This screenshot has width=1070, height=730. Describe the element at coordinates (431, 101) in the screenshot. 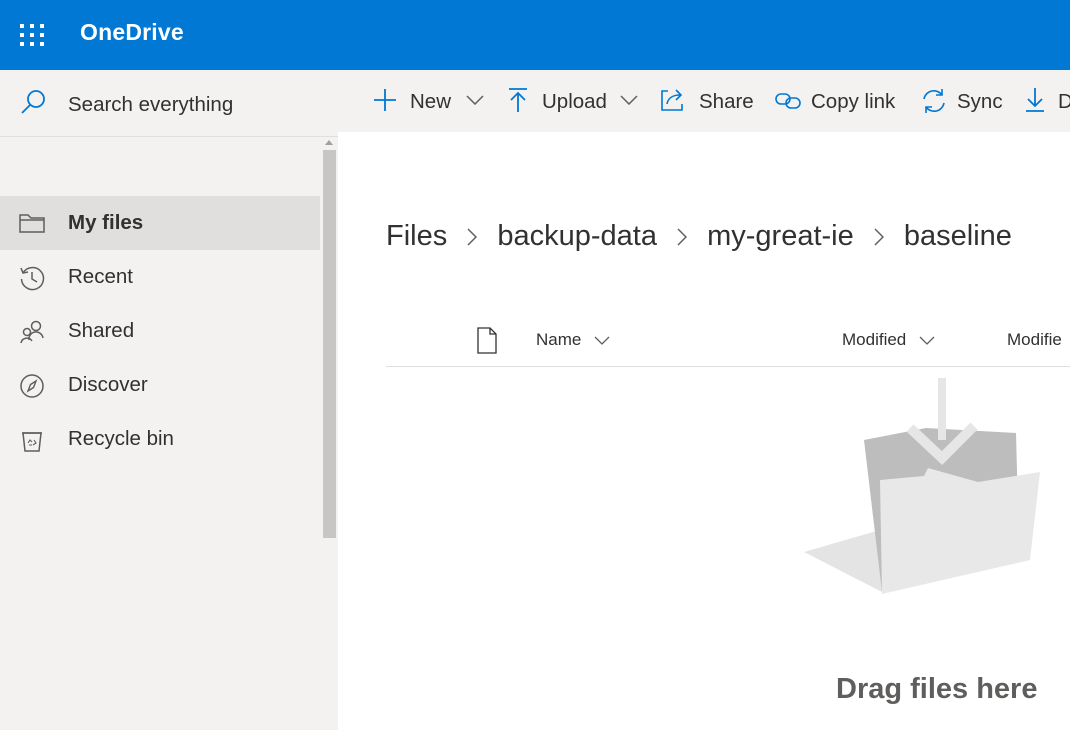

I see `new-button-label: New` at that location.